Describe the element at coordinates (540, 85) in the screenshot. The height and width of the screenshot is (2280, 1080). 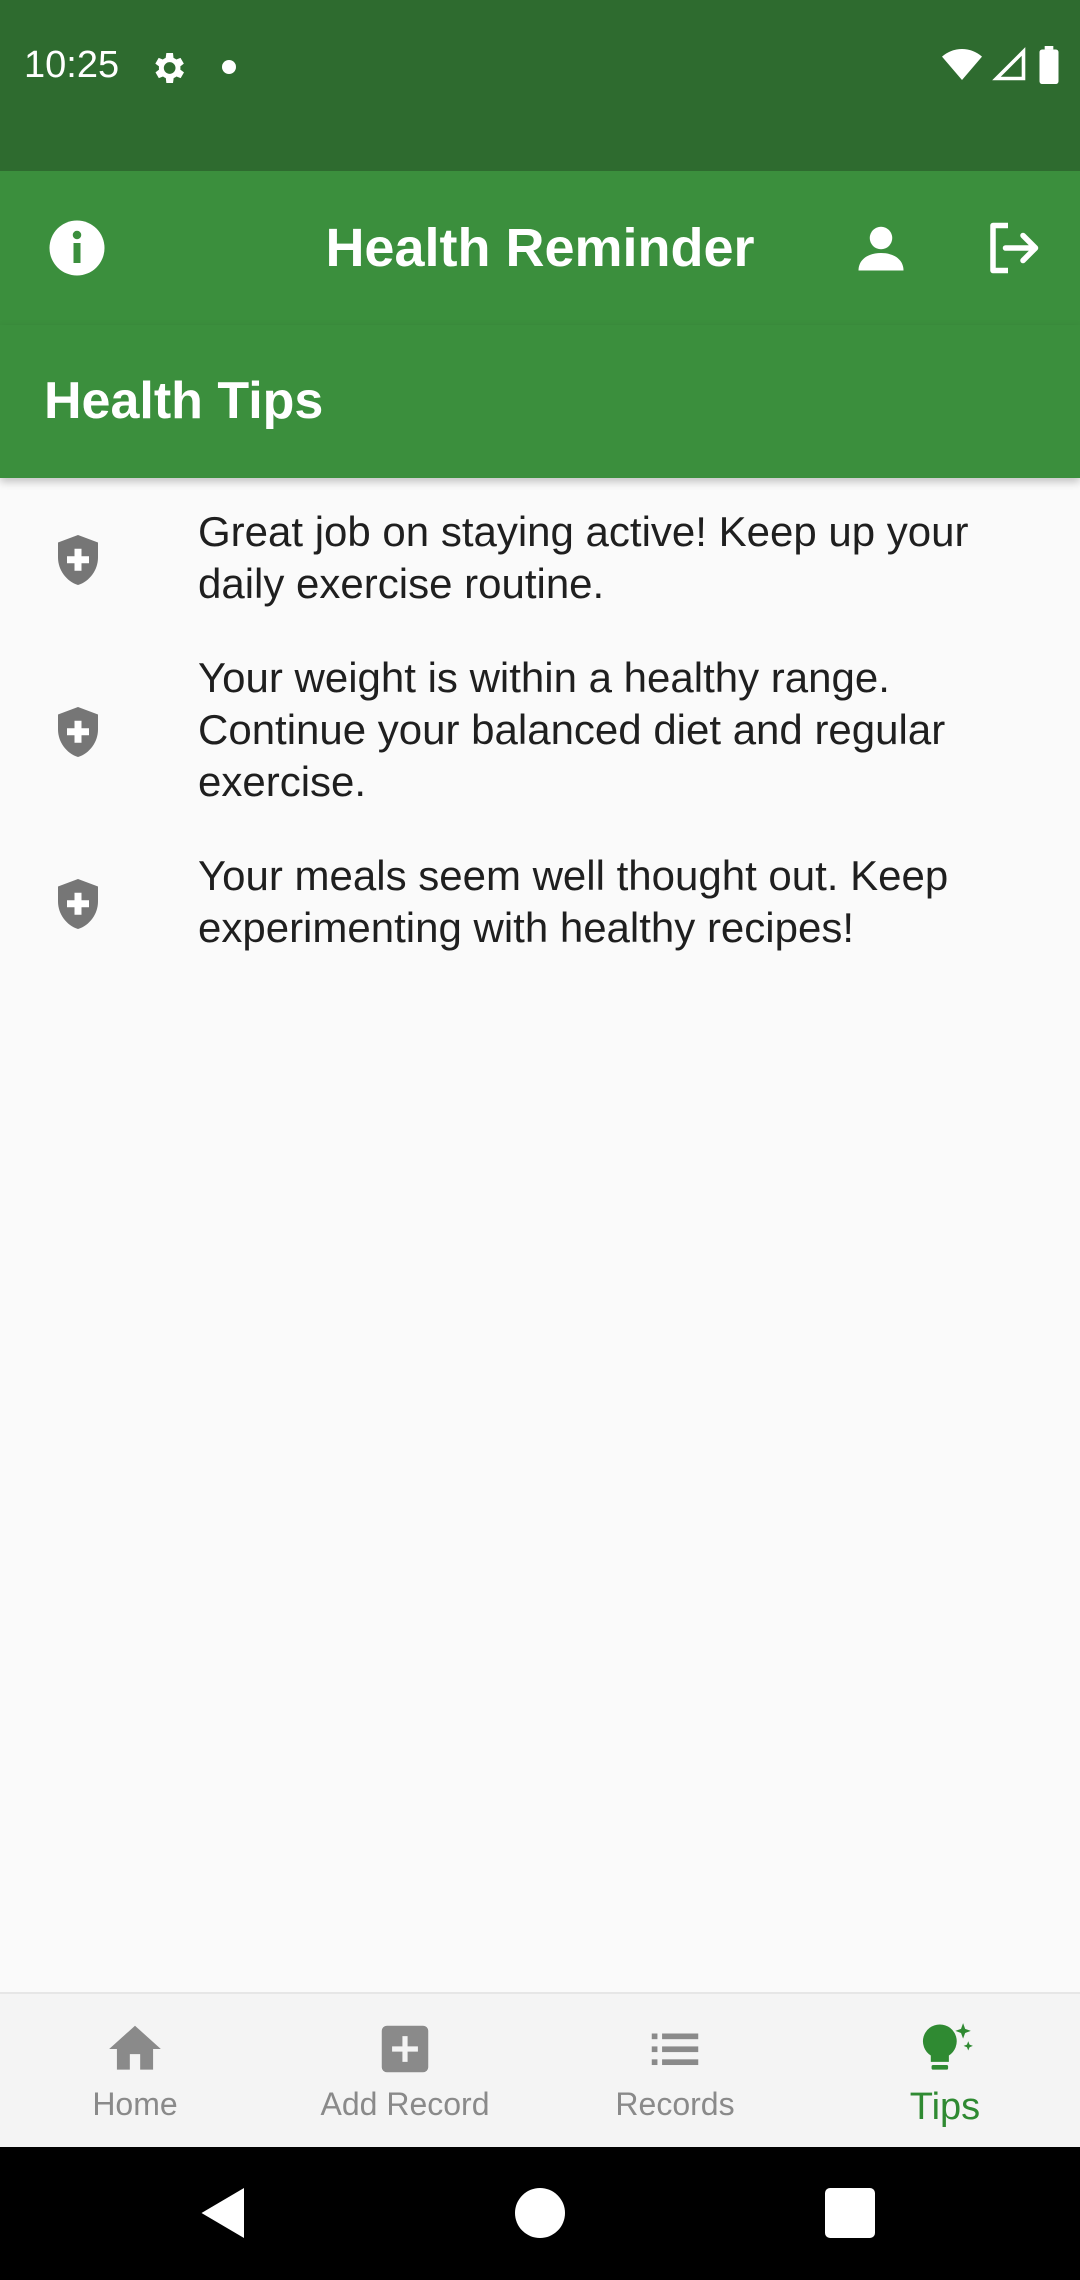
I see `status-bar: 10:25` at that location.